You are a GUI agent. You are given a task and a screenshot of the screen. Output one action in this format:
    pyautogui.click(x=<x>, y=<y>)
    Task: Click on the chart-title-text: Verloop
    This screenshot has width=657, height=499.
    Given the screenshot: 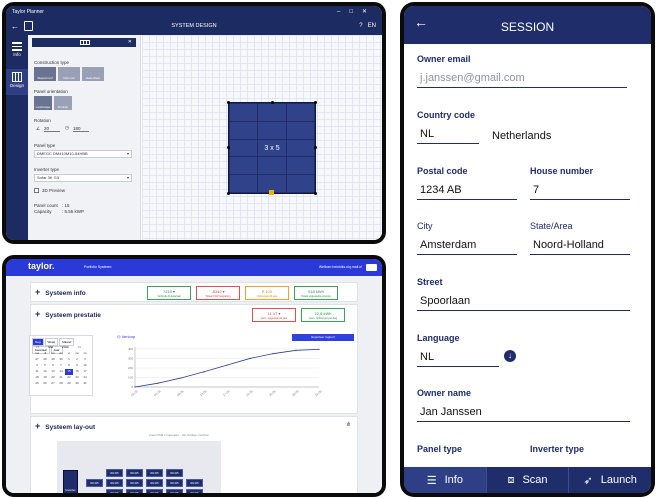 What is the action you would take?
    pyautogui.click(x=128, y=336)
    